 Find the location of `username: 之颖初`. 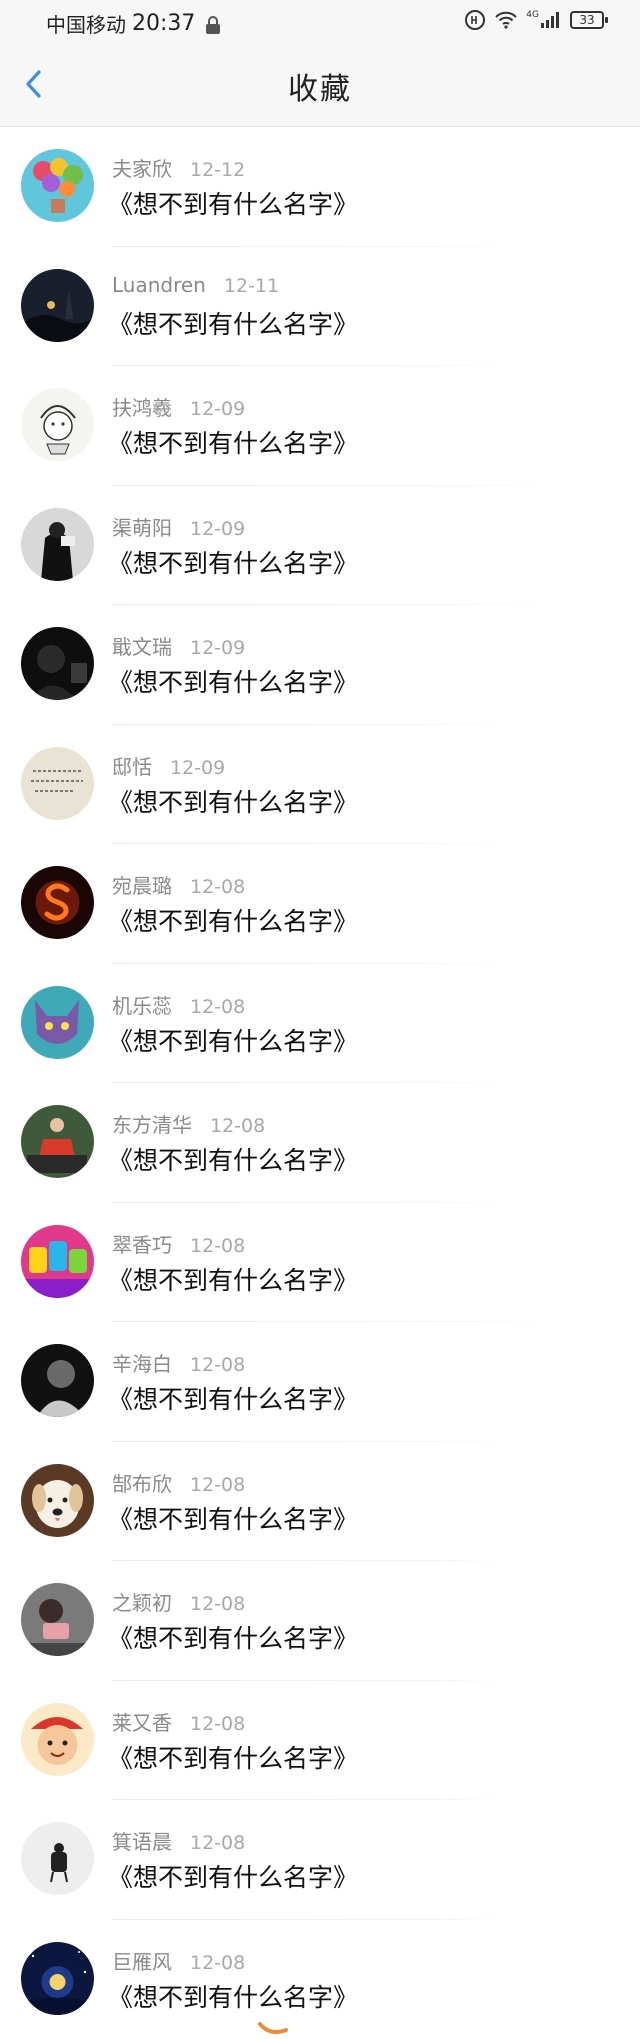

username: 之颖初 is located at coordinates (142, 1603).